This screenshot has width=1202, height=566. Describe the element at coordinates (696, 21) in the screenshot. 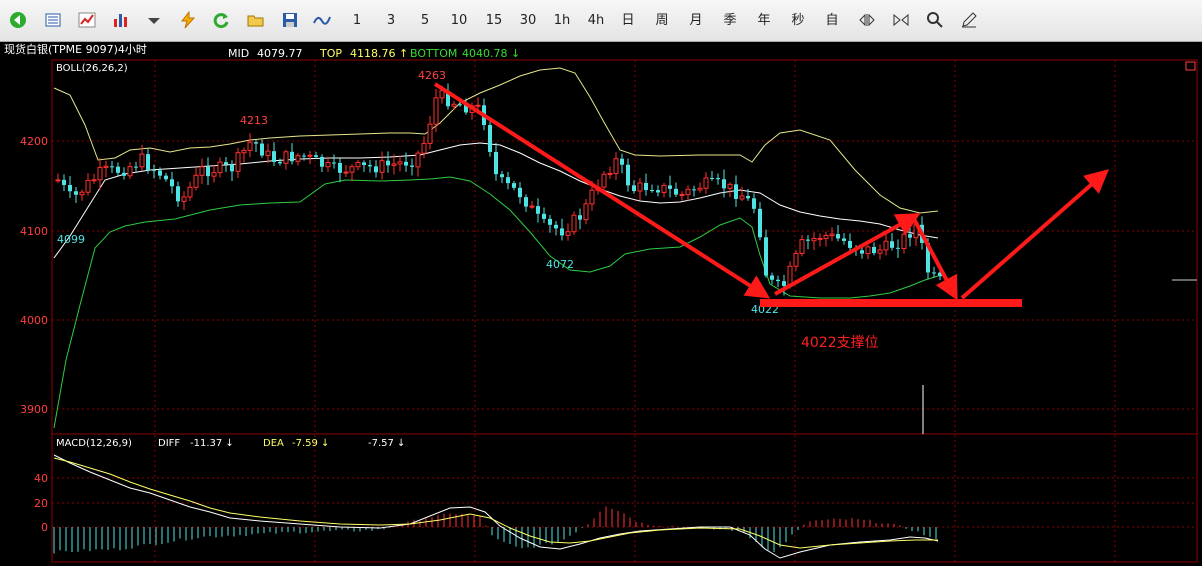

I see `period-month: 月` at that location.